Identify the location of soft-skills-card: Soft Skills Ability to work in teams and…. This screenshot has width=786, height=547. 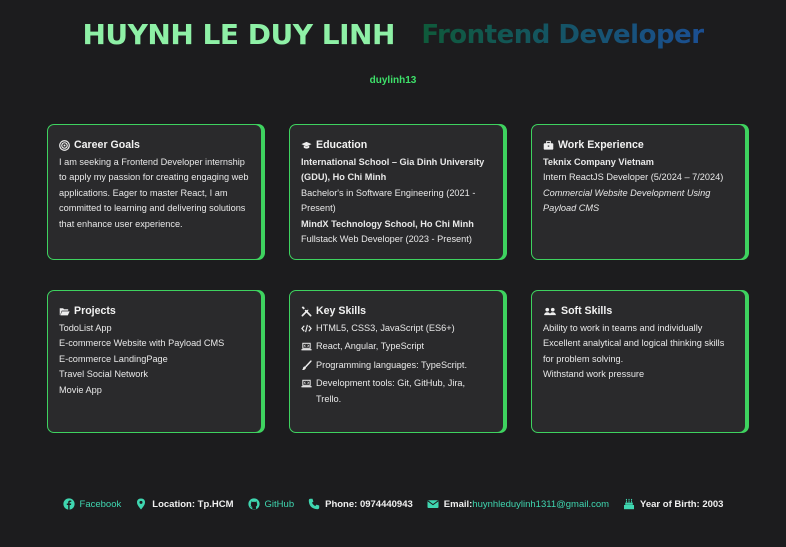
(638, 361).